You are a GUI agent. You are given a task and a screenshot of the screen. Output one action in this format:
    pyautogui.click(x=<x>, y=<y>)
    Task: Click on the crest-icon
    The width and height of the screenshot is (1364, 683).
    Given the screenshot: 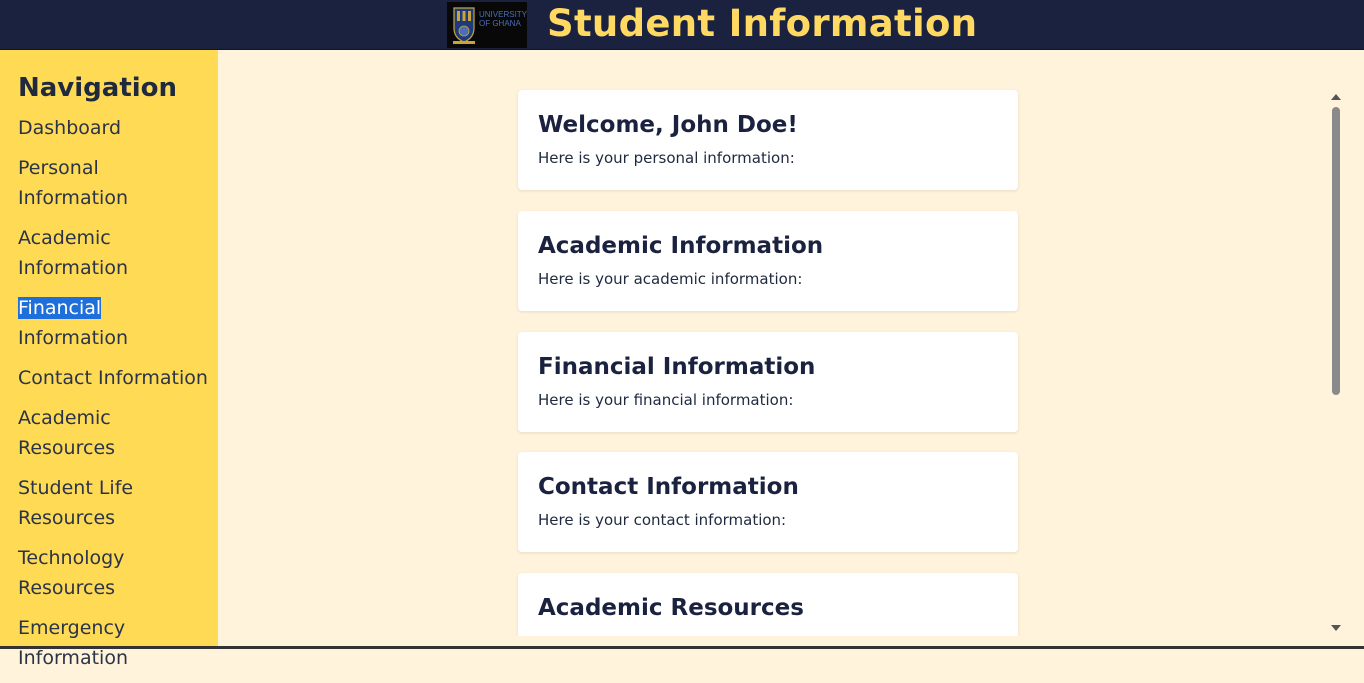 What is the action you would take?
    pyautogui.click(x=464, y=25)
    